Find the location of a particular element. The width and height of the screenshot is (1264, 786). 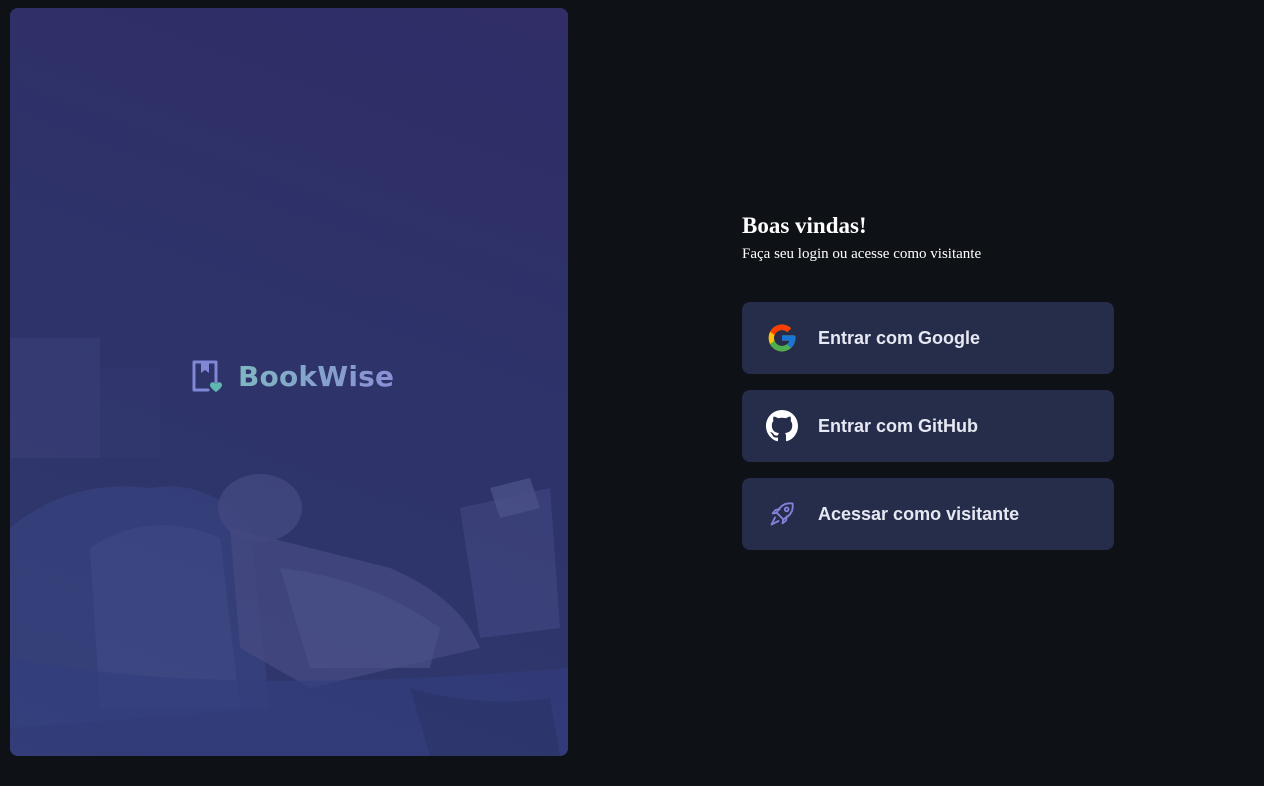

github-login-button: Entrar com GitHub is located at coordinates (928, 426).